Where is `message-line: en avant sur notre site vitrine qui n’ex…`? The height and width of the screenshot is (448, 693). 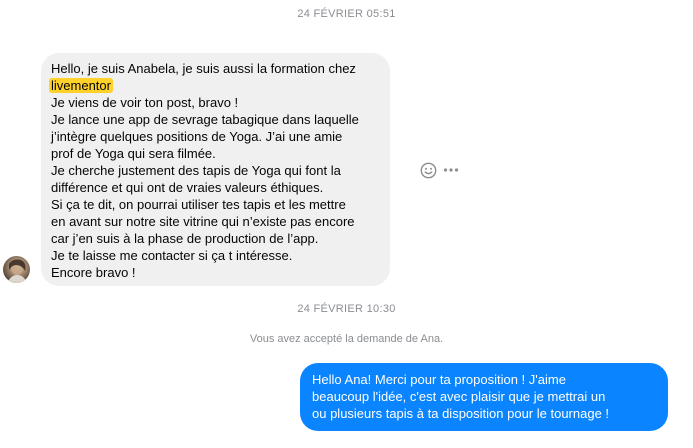 message-line: en avant sur notre site vitrine qui n’ex… is located at coordinates (203, 221).